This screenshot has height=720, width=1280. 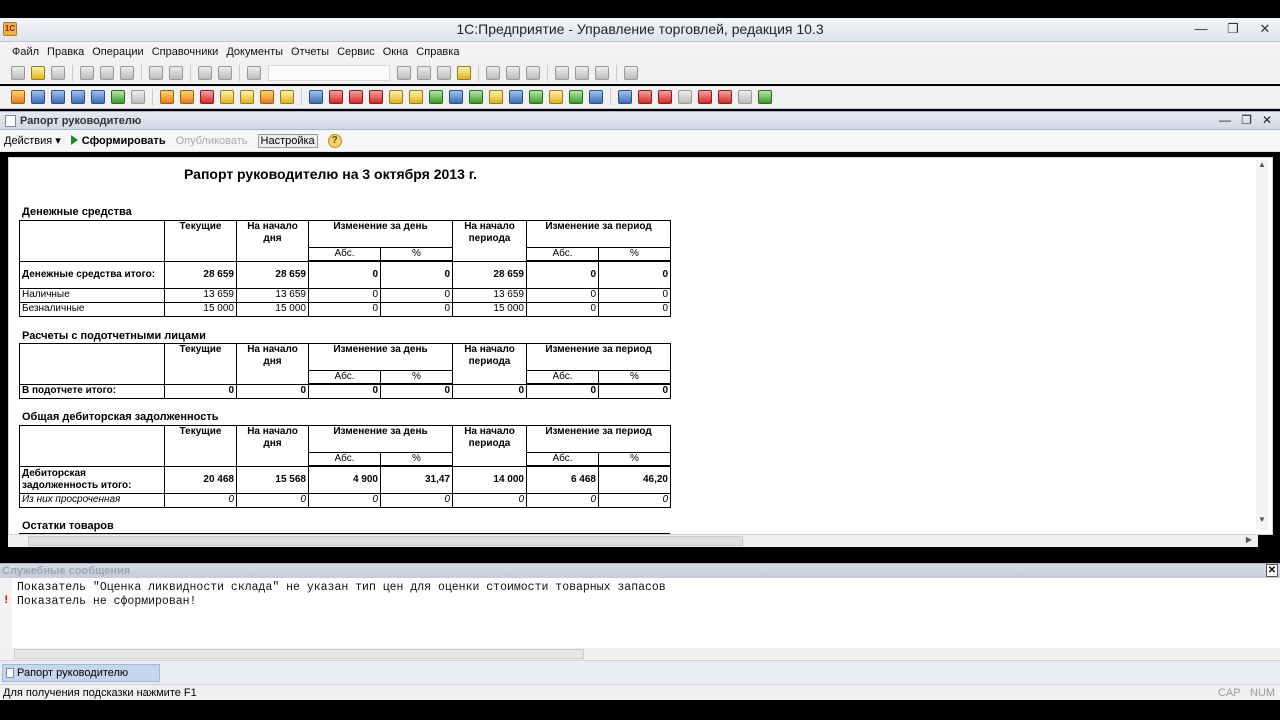 What do you see at coordinates (334, 140) in the screenshot?
I see `help-icon: ?` at bounding box center [334, 140].